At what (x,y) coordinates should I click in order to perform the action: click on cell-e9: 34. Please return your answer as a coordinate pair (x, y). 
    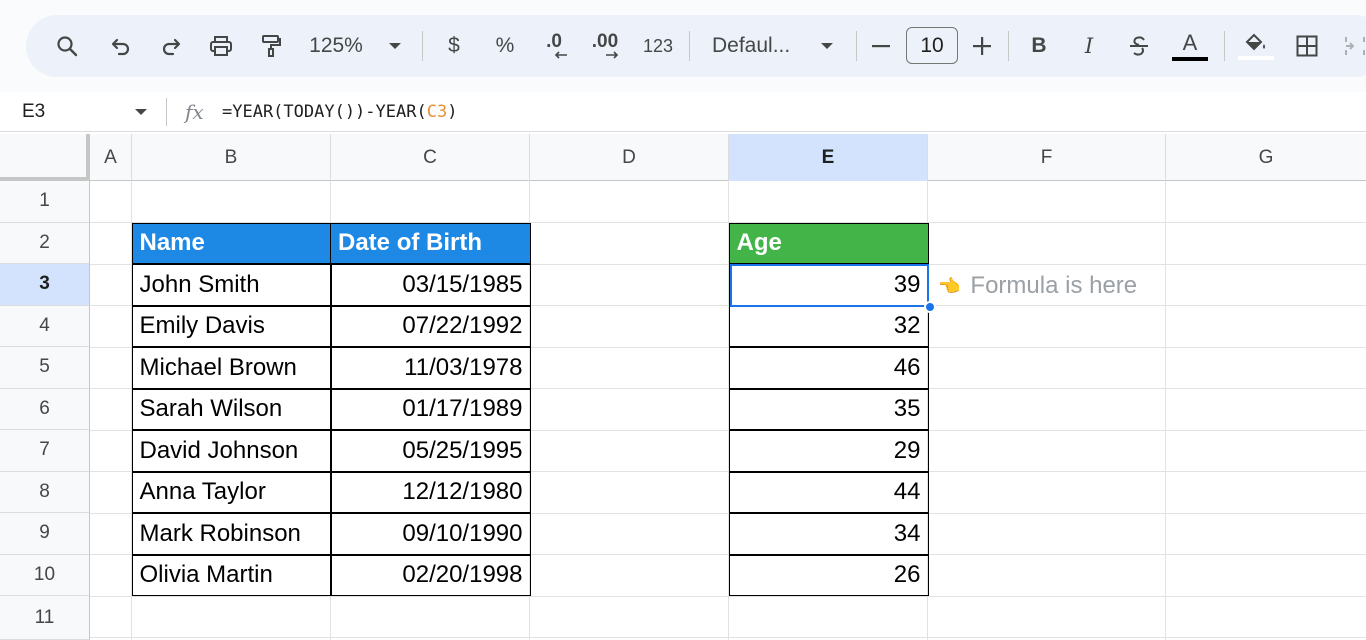
    Looking at the image, I should click on (828, 534).